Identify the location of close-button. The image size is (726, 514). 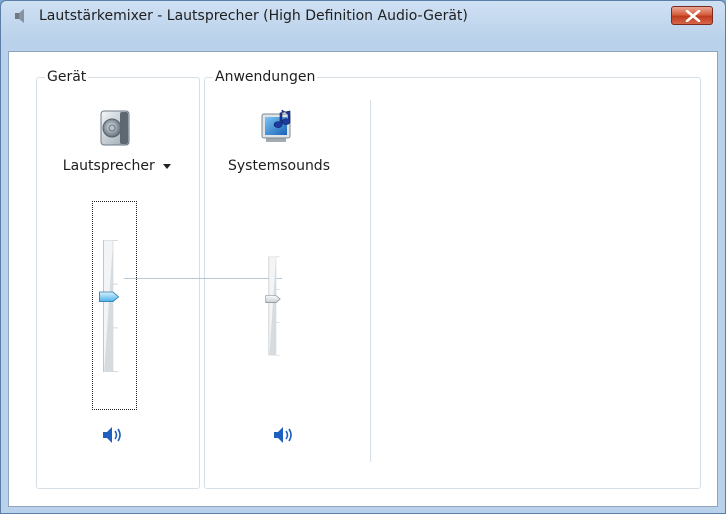
(692, 15).